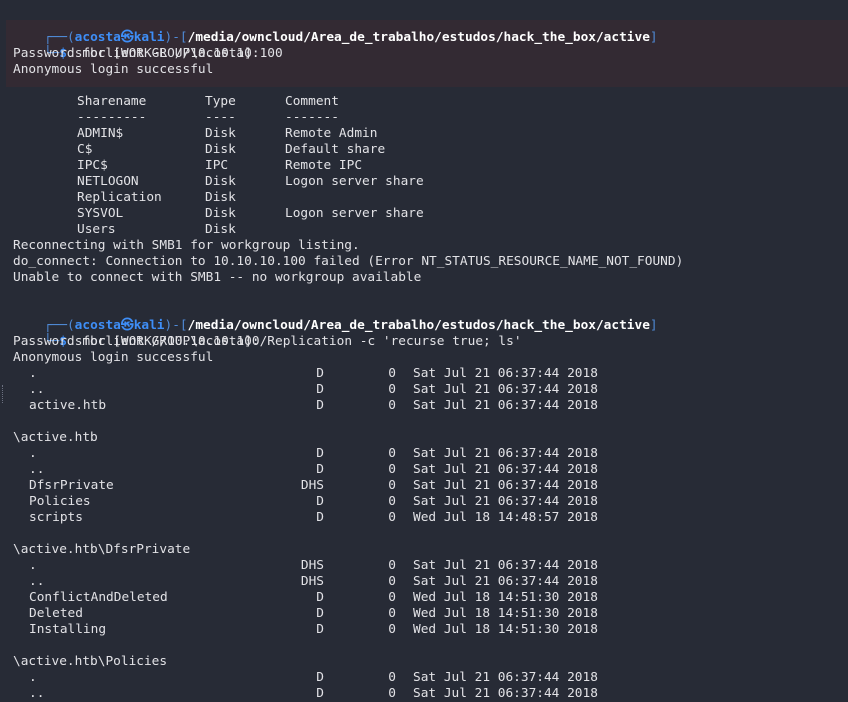 The image size is (848, 702). What do you see at coordinates (98, 597) in the screenshot?
I see `entry-name: ConflictAndDeleted` at bounding box center [98, 597].